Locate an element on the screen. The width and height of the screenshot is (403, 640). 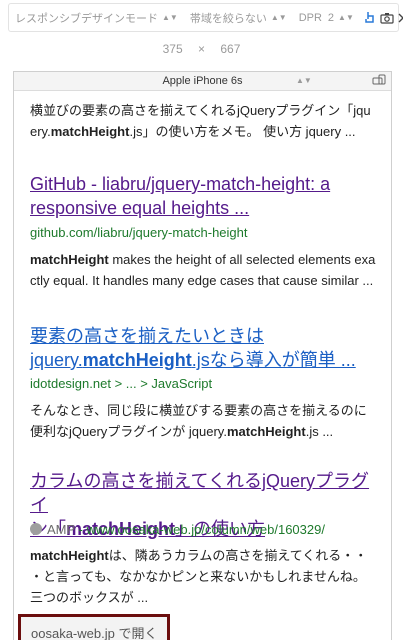
device-selector: Apple iPhone 6s ▲▼ is located at coordinates (202, 81).